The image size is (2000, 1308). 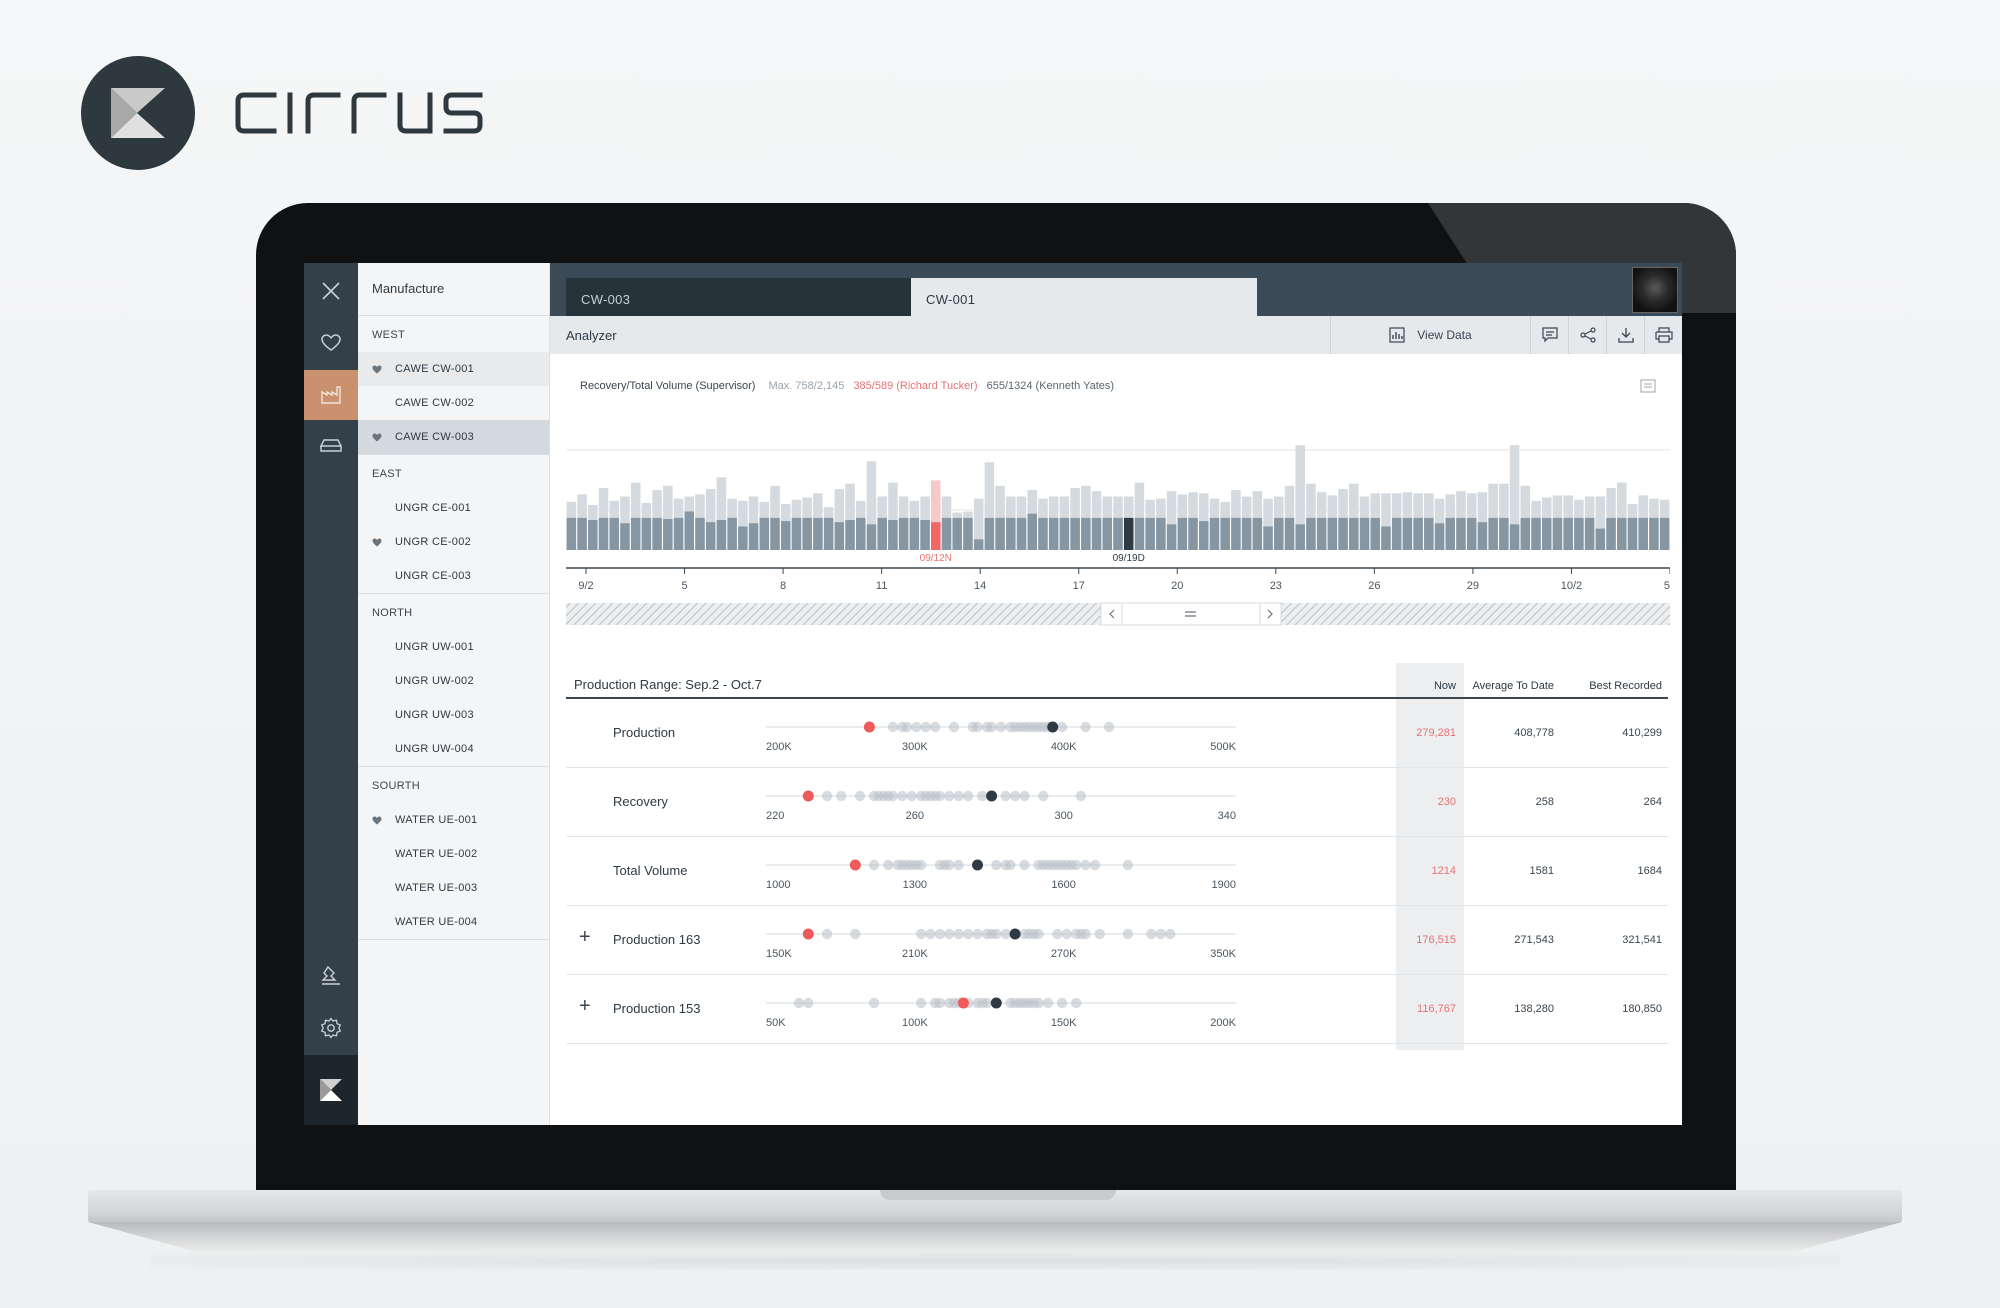 What do you see at coordinates (1117, 871) in the screenshot?
I see `range-row: Total Volume 1000 1300 1600 1900 1214 1581 1684` at bounding box center [1117, 871].